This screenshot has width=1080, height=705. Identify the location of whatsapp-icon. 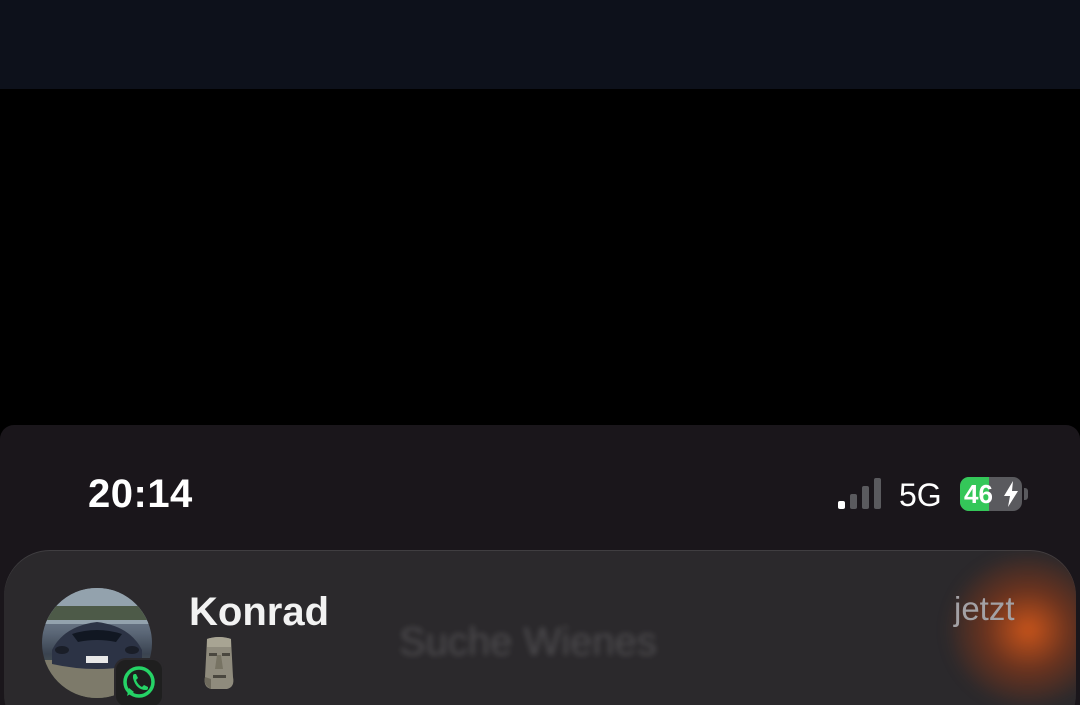
(139, 682).